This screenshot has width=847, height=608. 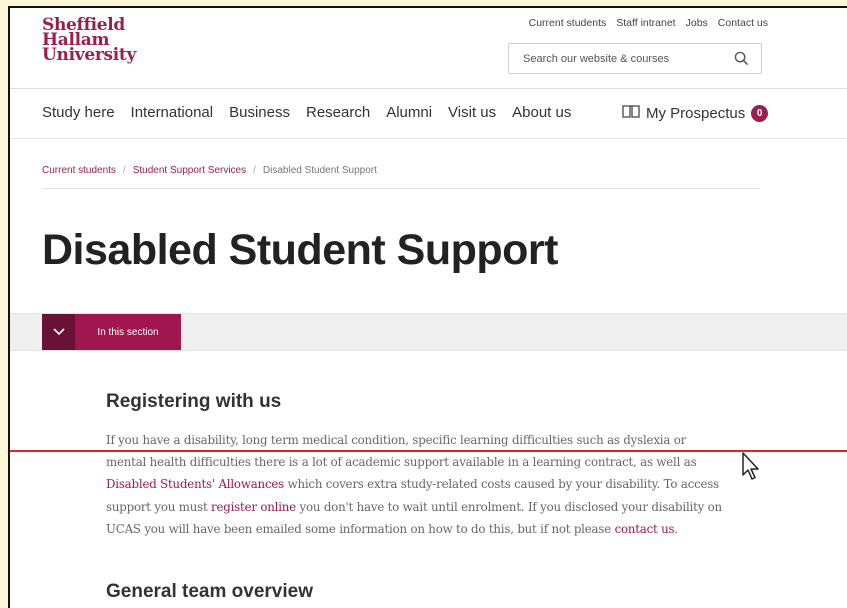 What do you see at coordinates (79, 170) in the screenshot?
I see `breadcrumb-current-students: Current students` at bounding box center [79, 170].